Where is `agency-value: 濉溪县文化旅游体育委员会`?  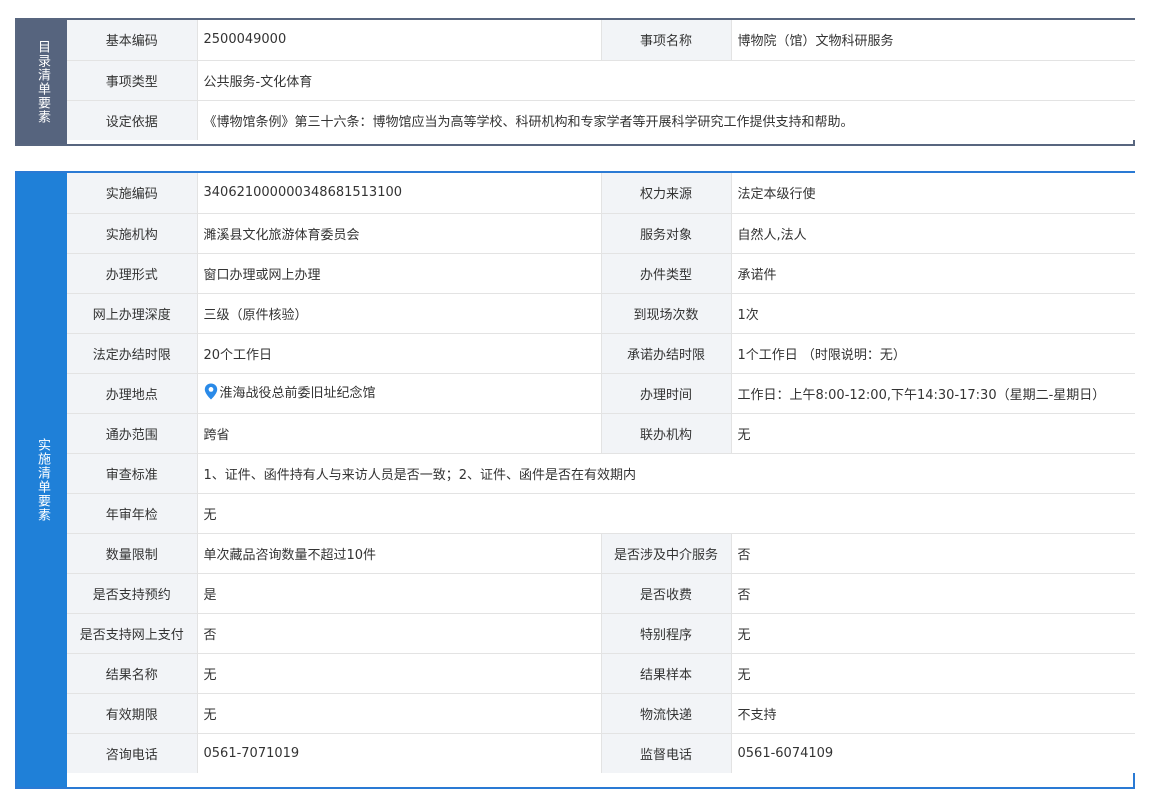 agency-value: 濉溪县文化旅游体育委员会 is located at coordinates (399, 233).